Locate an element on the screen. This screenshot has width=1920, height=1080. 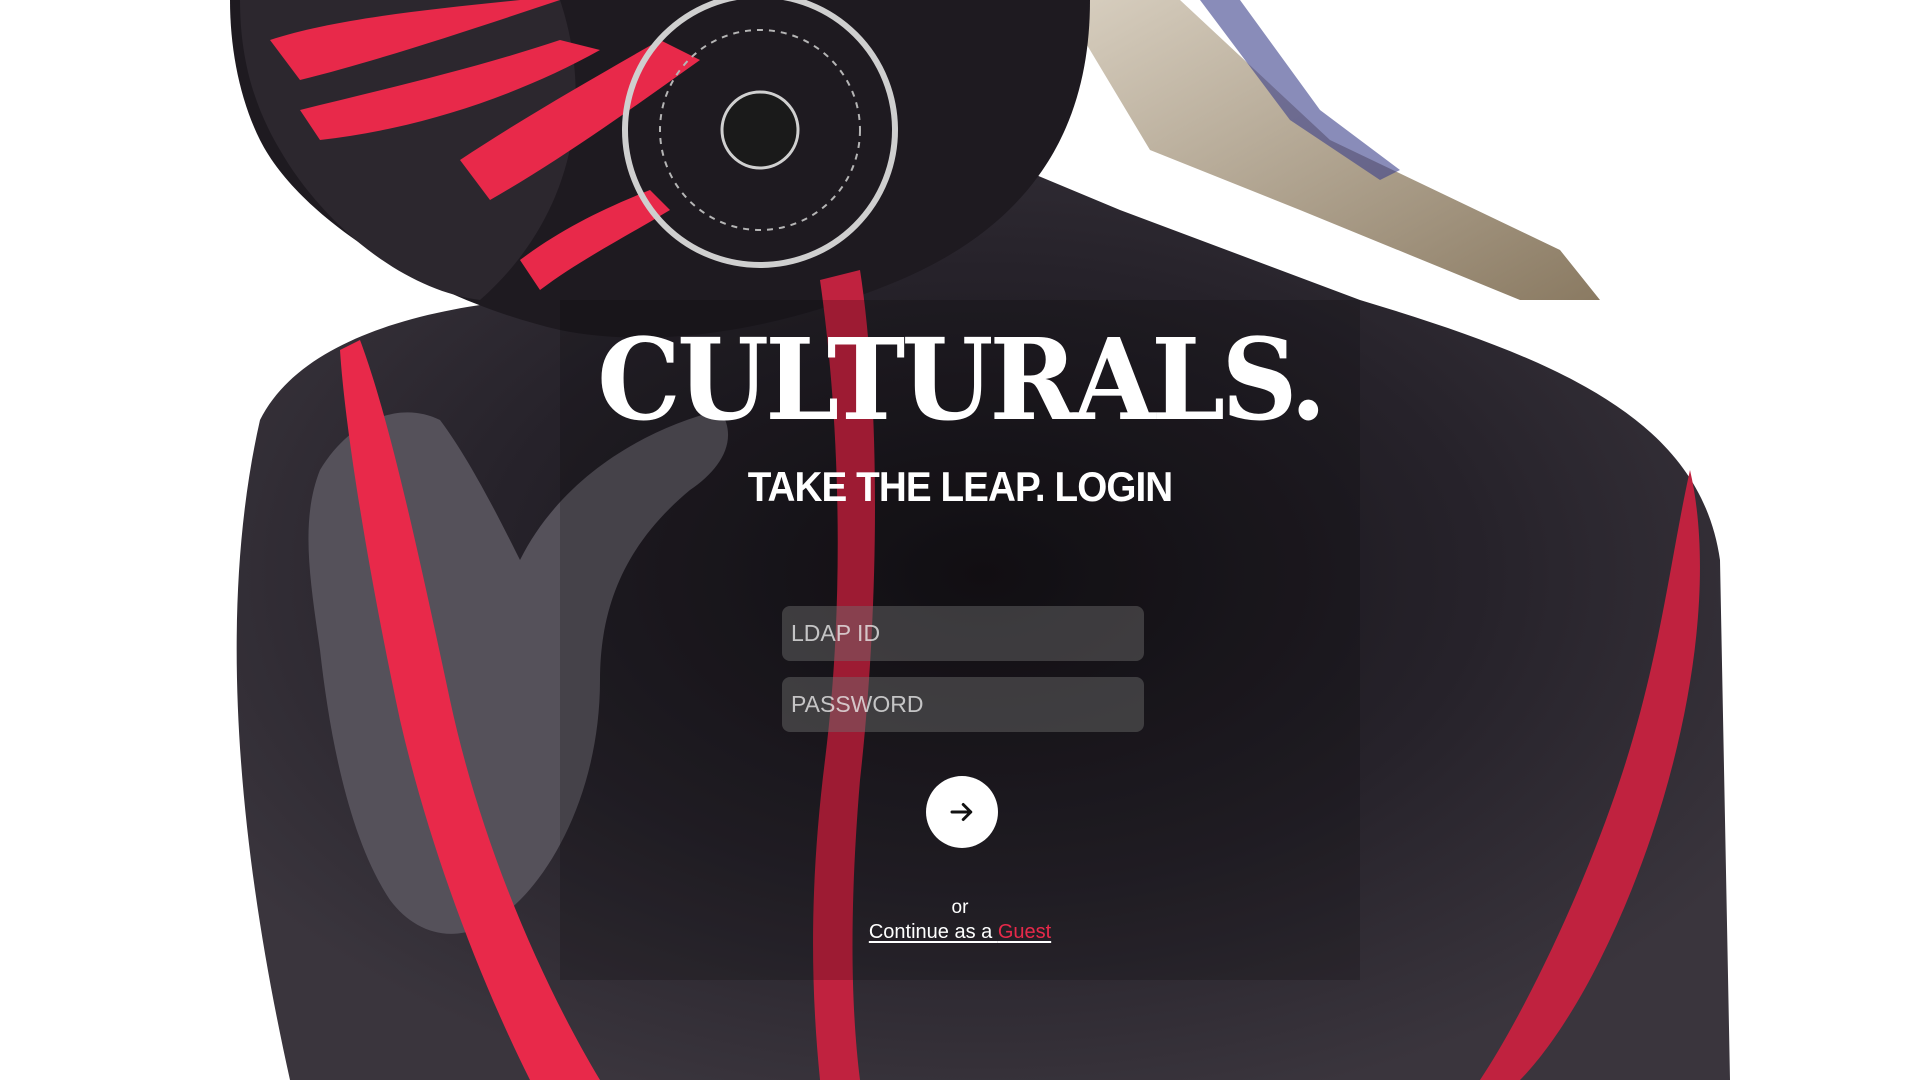
guest-link-prefix: Continue as a is located at coordinates (933, 932).